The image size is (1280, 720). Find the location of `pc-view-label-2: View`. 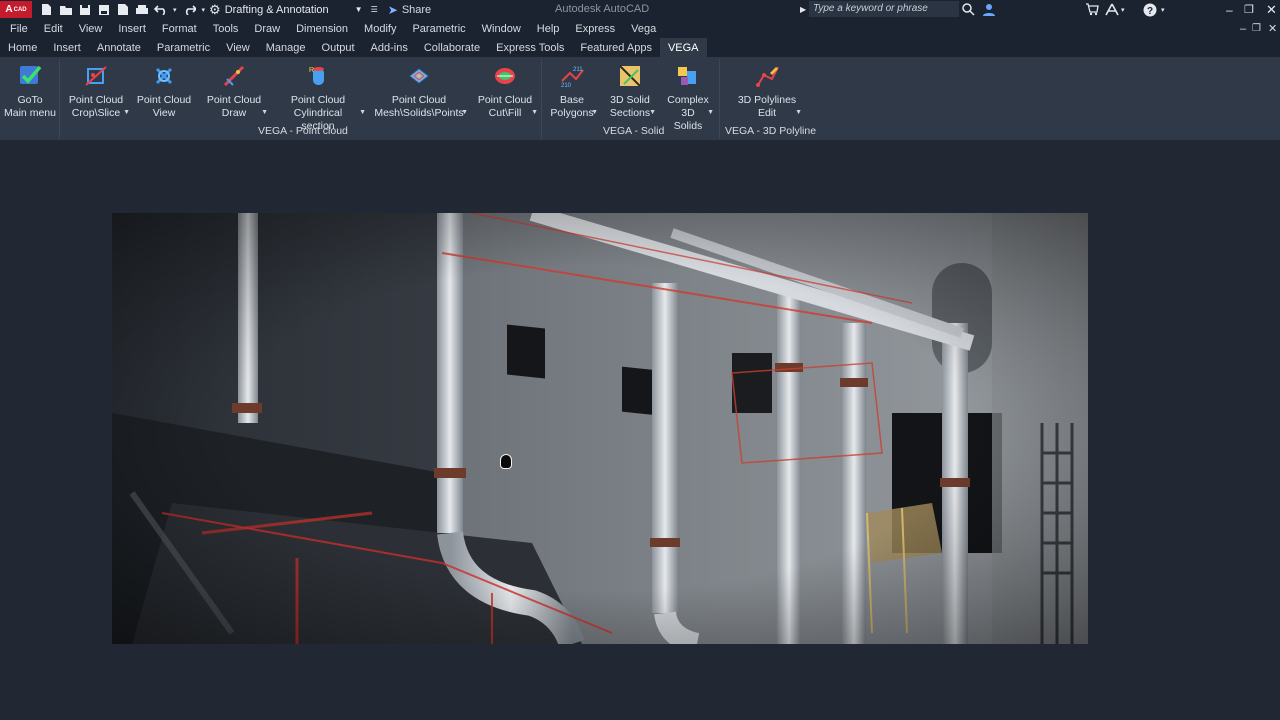

pc-view-label-2: View is located at coordinates (164, 113).